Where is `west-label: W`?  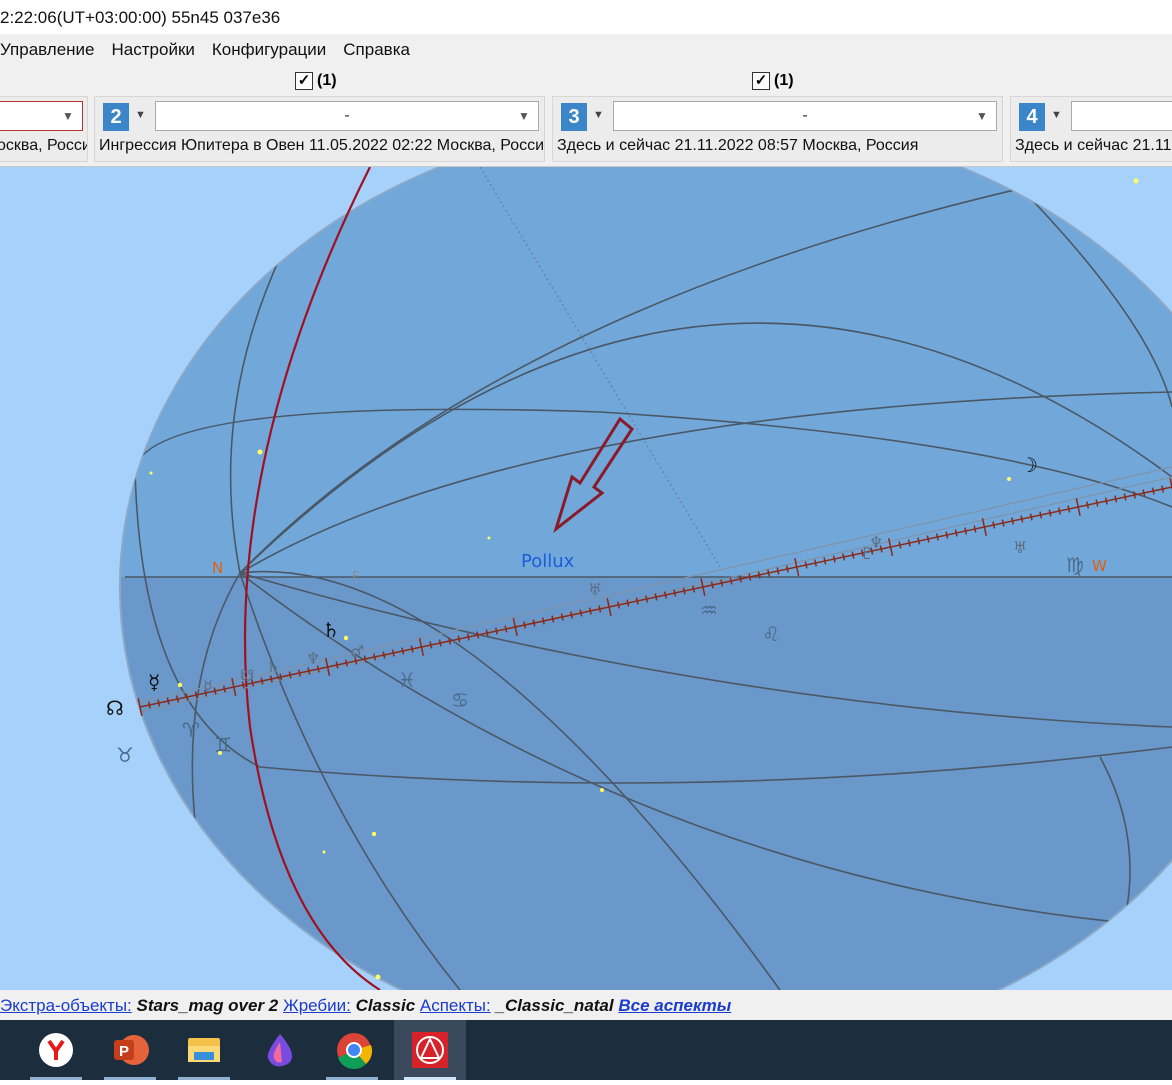 west-label: W is located at coordinates (1099, 566).